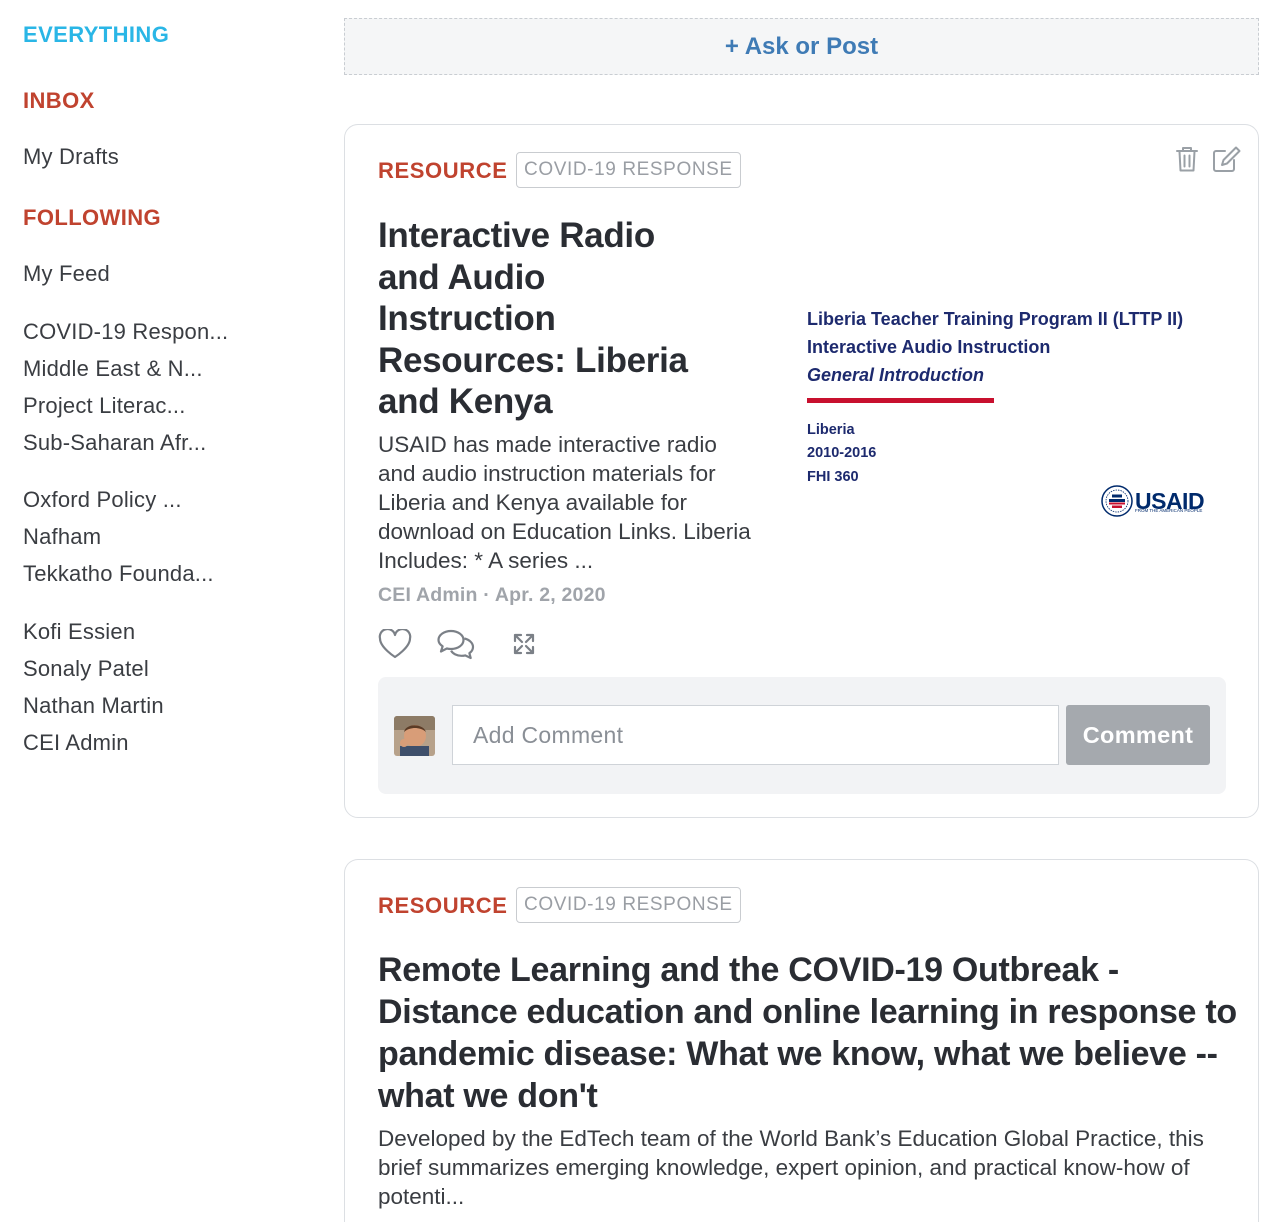  Describe the element at coordinates (1153, 501) in the screenshot. I see `usaid-logo: USAID FROM THE AMERICAN PEOPLE` at that location.